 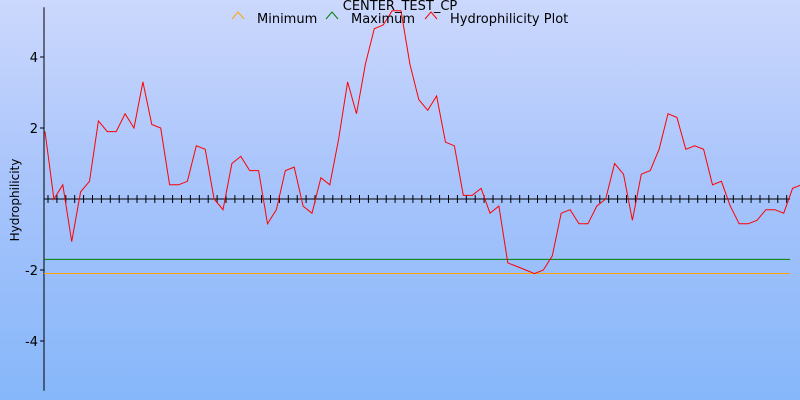 I want to click on legend-label: Hydrophilicity Plot, so click(x=509, y=19).